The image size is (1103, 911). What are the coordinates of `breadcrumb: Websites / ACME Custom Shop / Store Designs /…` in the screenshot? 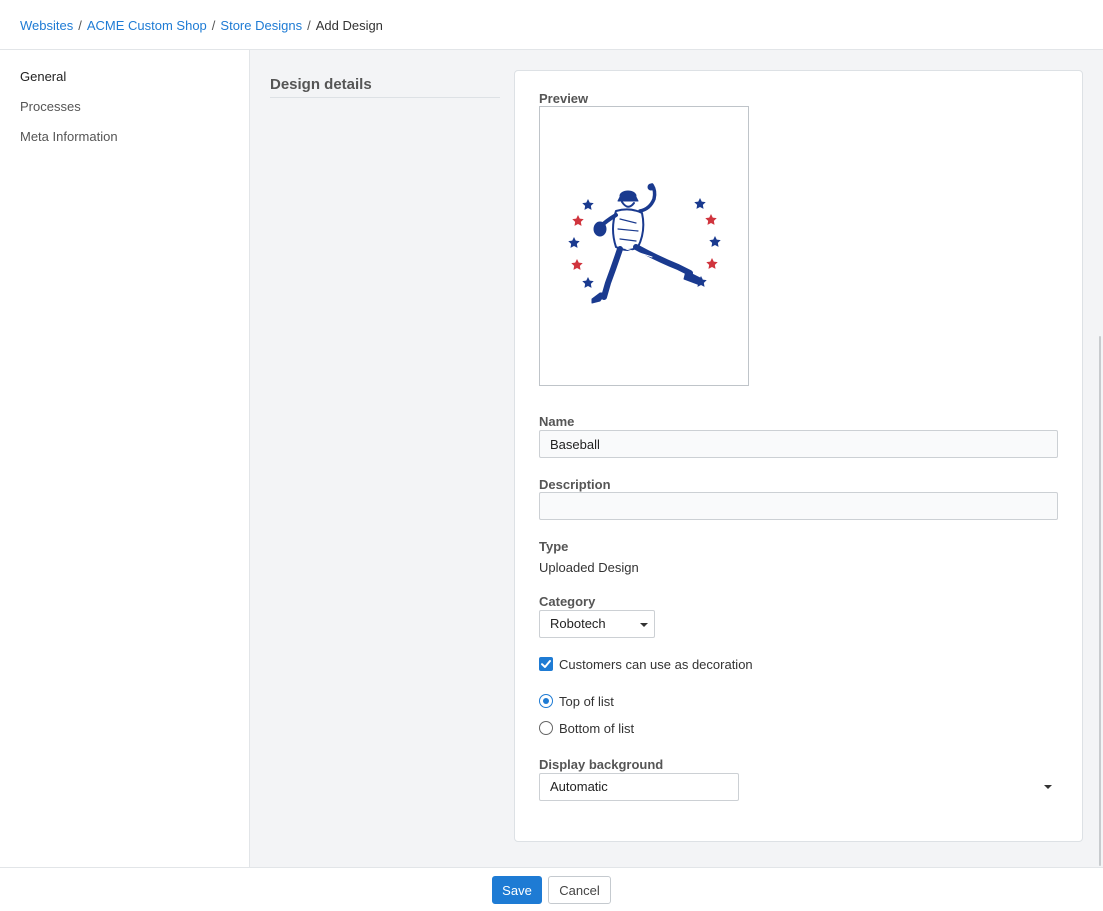 It's located at (201, 26).